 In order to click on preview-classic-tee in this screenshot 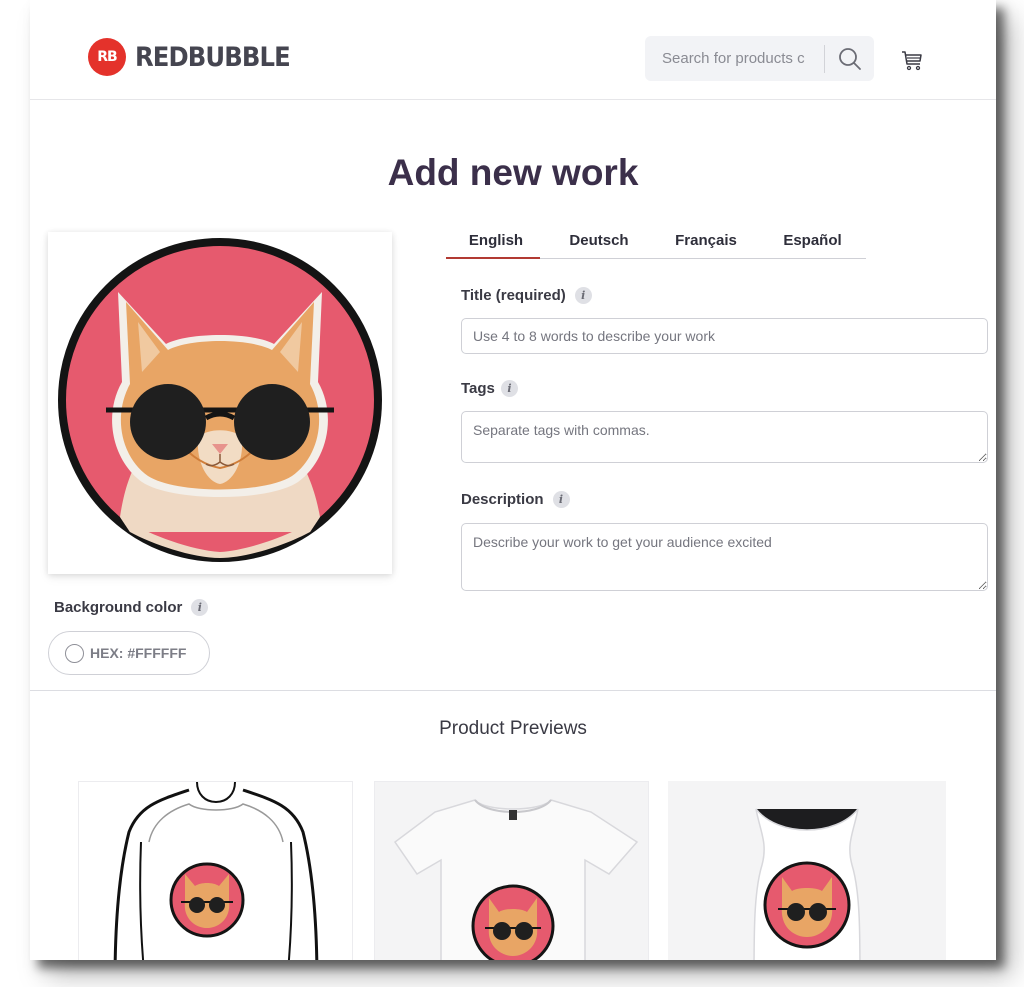, I will do `click(215, 870)`.